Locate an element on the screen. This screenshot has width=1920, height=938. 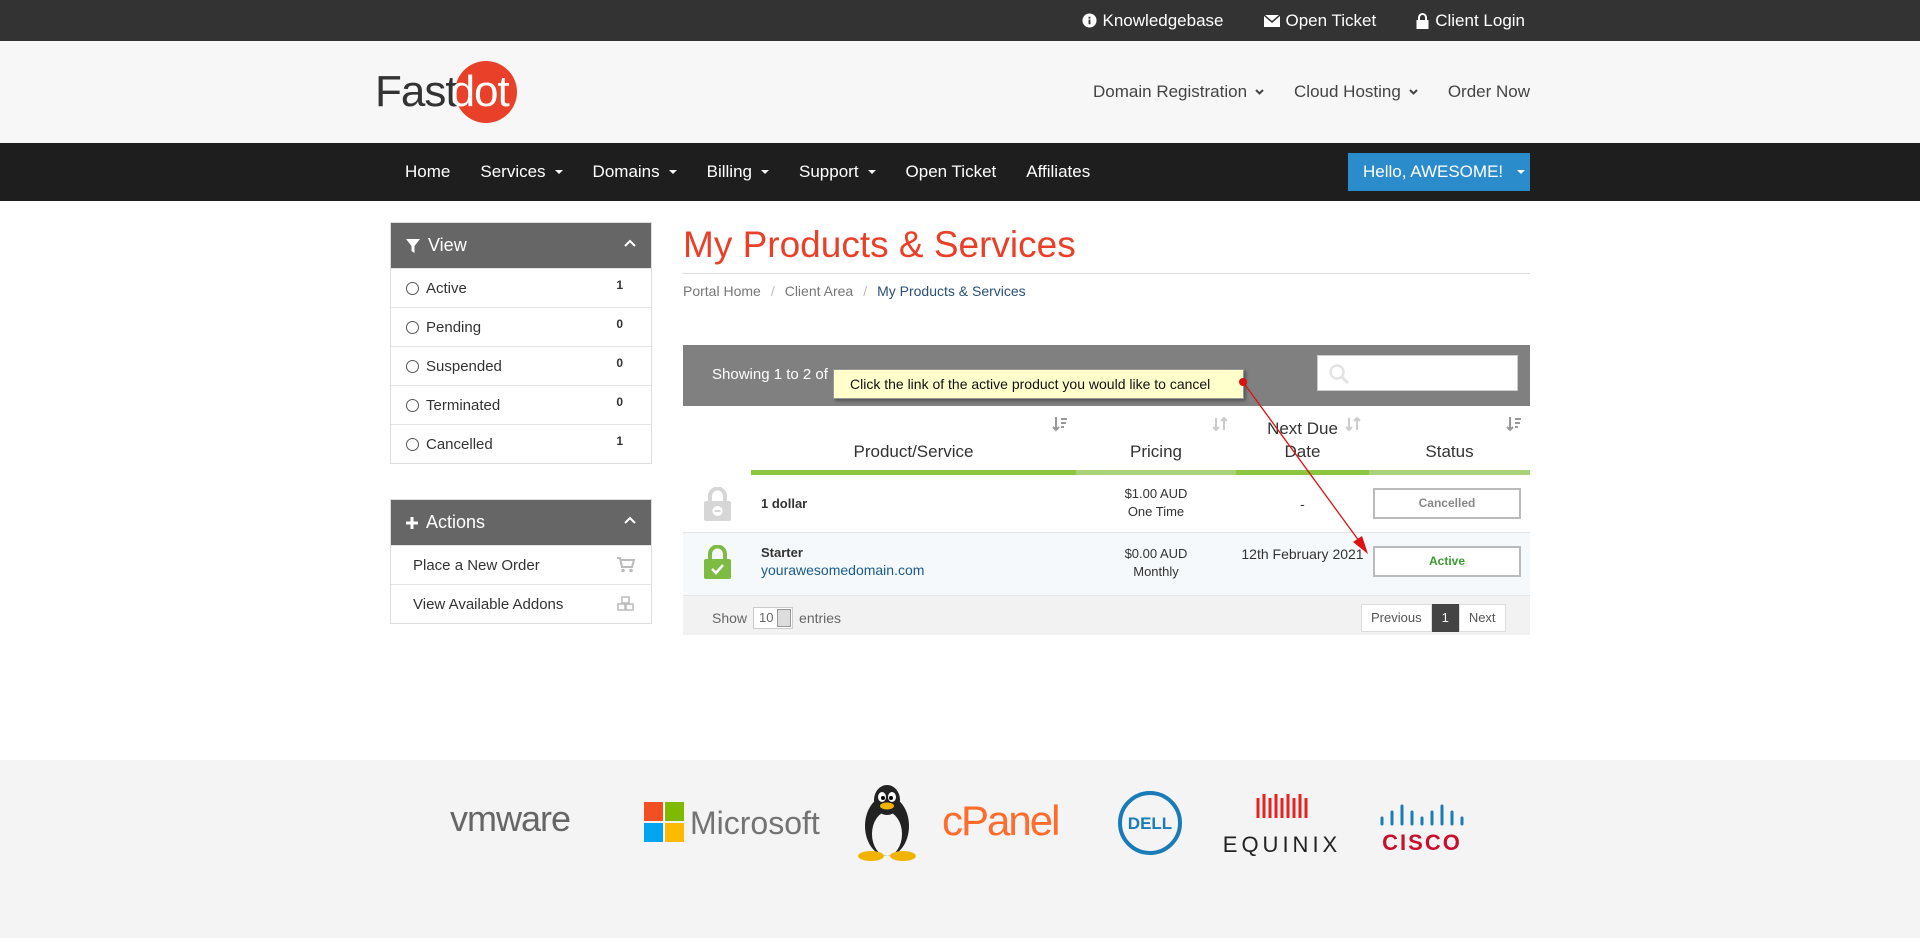
previous-button: Previous is located at coordinates (1396, 618).